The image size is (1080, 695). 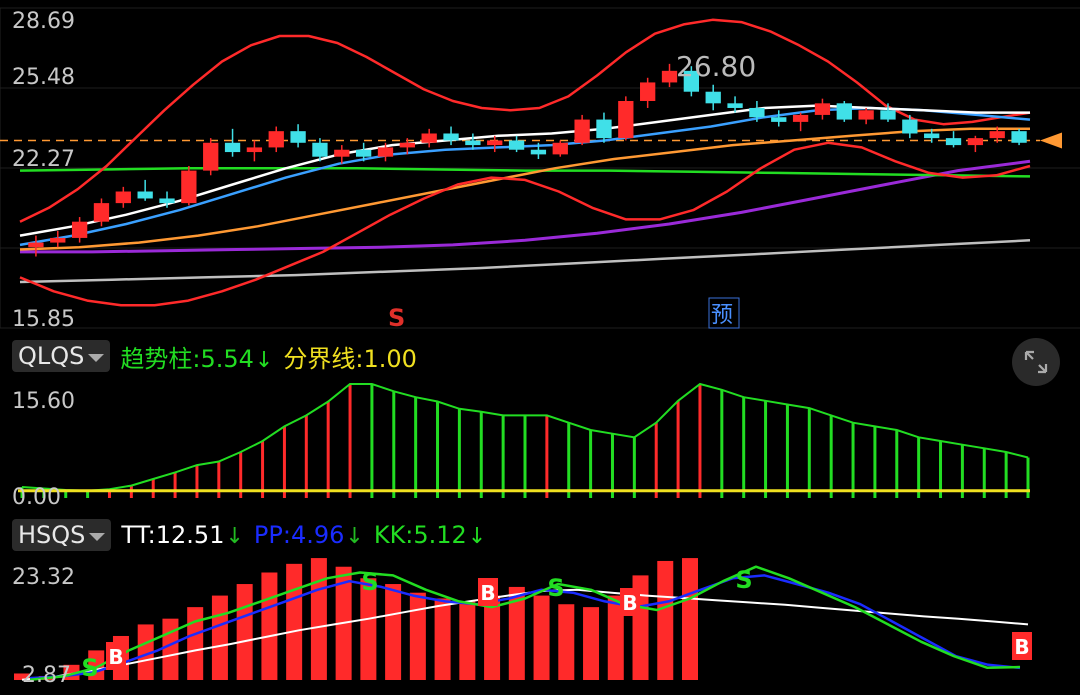 What do you see at coordinates (43, 77) in the screenshot?
I see `main-y-tick-2: 25.48` at bounding box center [43, 77].